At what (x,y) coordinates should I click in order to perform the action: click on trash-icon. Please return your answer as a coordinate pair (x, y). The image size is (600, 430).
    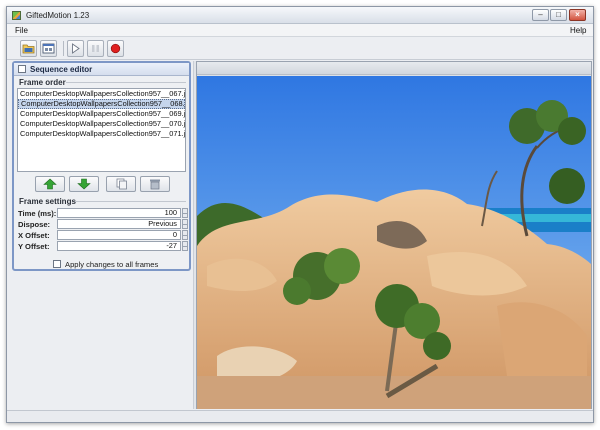
    Looking at the image, I should click on (155, 184).